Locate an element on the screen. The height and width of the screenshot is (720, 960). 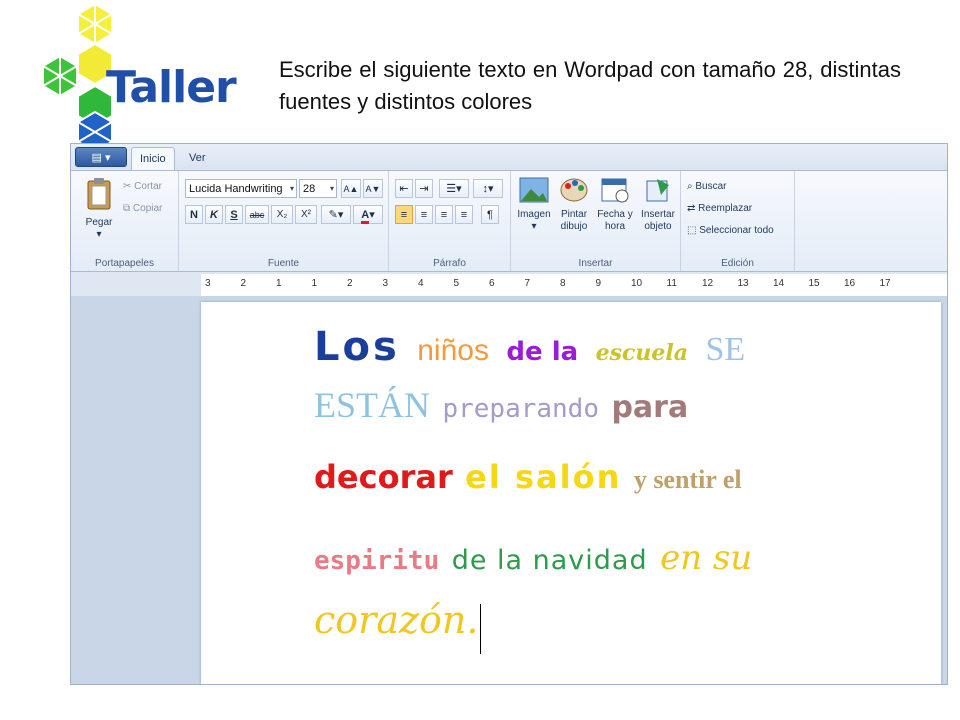
text-color-button: A▾ is located at coordinates (368, 214).